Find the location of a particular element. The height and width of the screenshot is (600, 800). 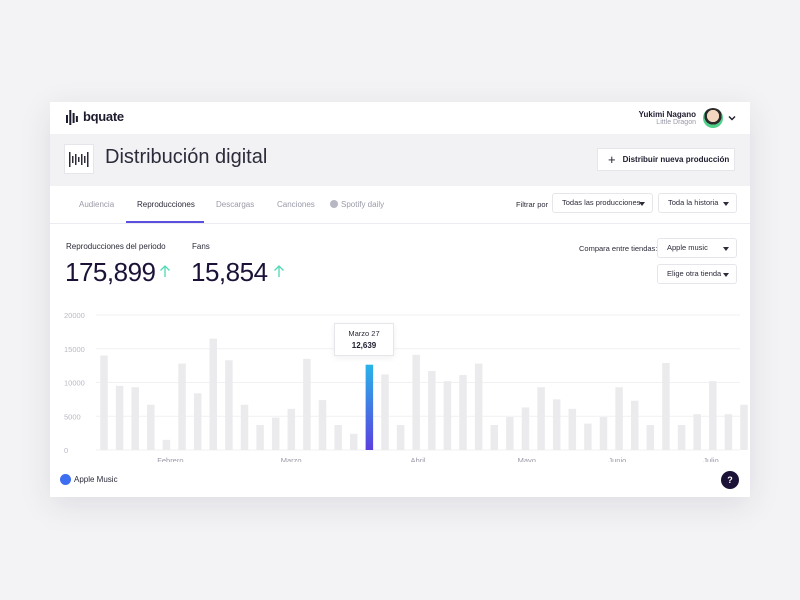

chart-legend: Apple Music is located at coordinates (89, 479).